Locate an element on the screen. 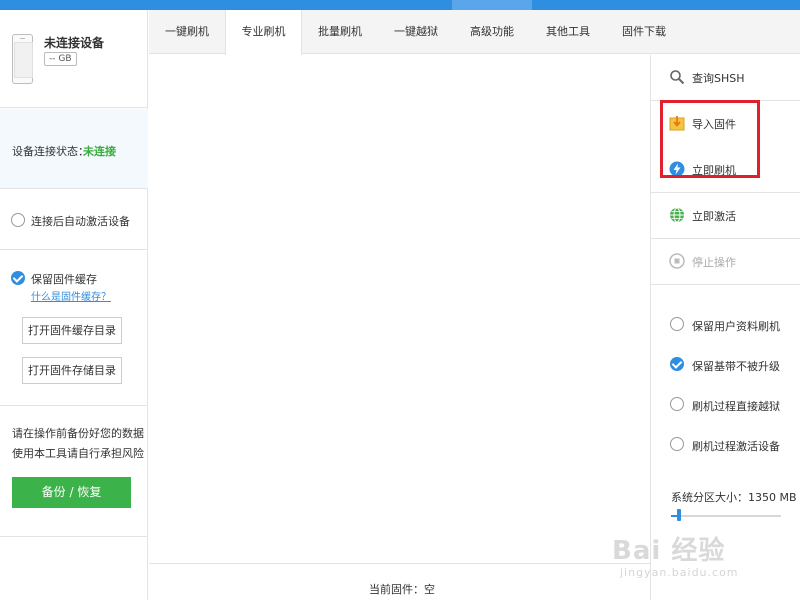  stop-operation-label: 停止操作 is located at coordinates (714, 262).